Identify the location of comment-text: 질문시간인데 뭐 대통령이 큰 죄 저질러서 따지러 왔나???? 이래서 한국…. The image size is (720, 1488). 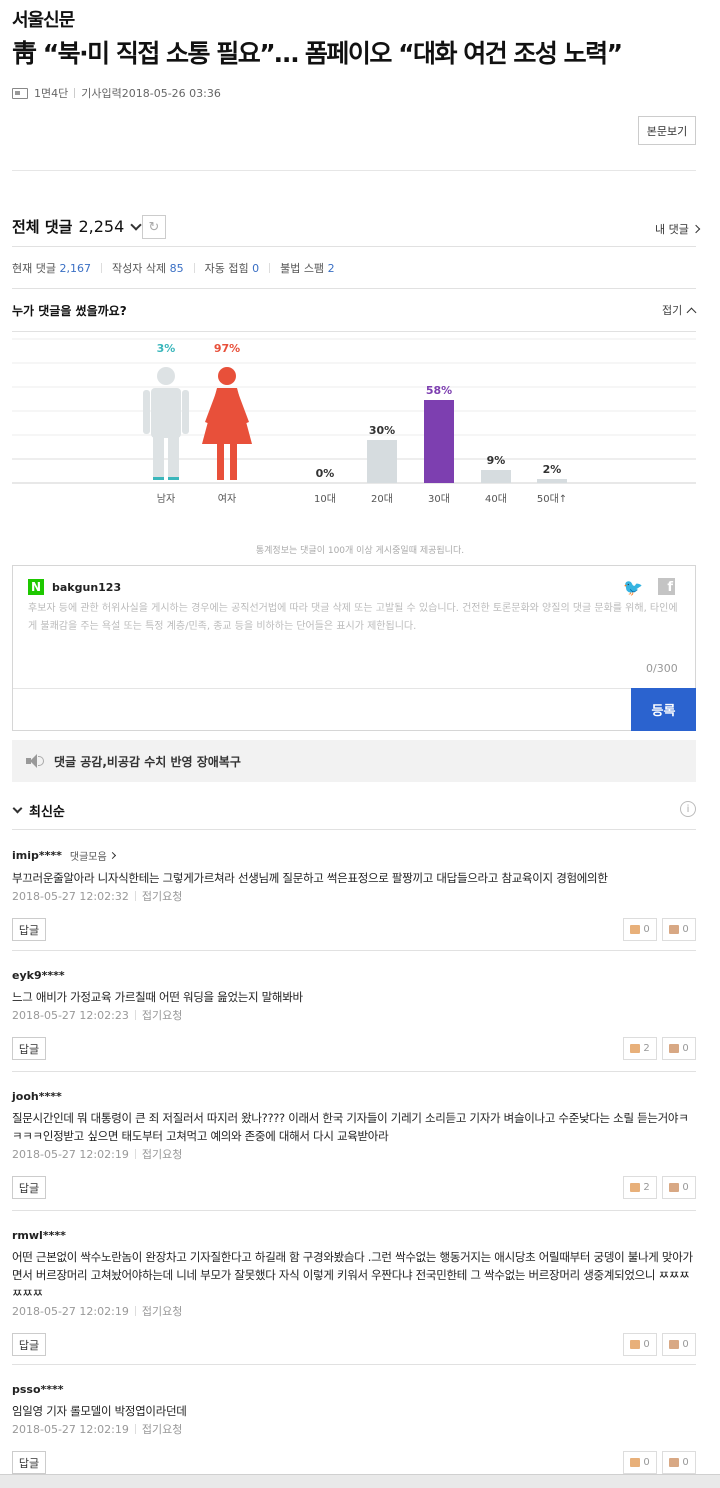
(350, 1127).